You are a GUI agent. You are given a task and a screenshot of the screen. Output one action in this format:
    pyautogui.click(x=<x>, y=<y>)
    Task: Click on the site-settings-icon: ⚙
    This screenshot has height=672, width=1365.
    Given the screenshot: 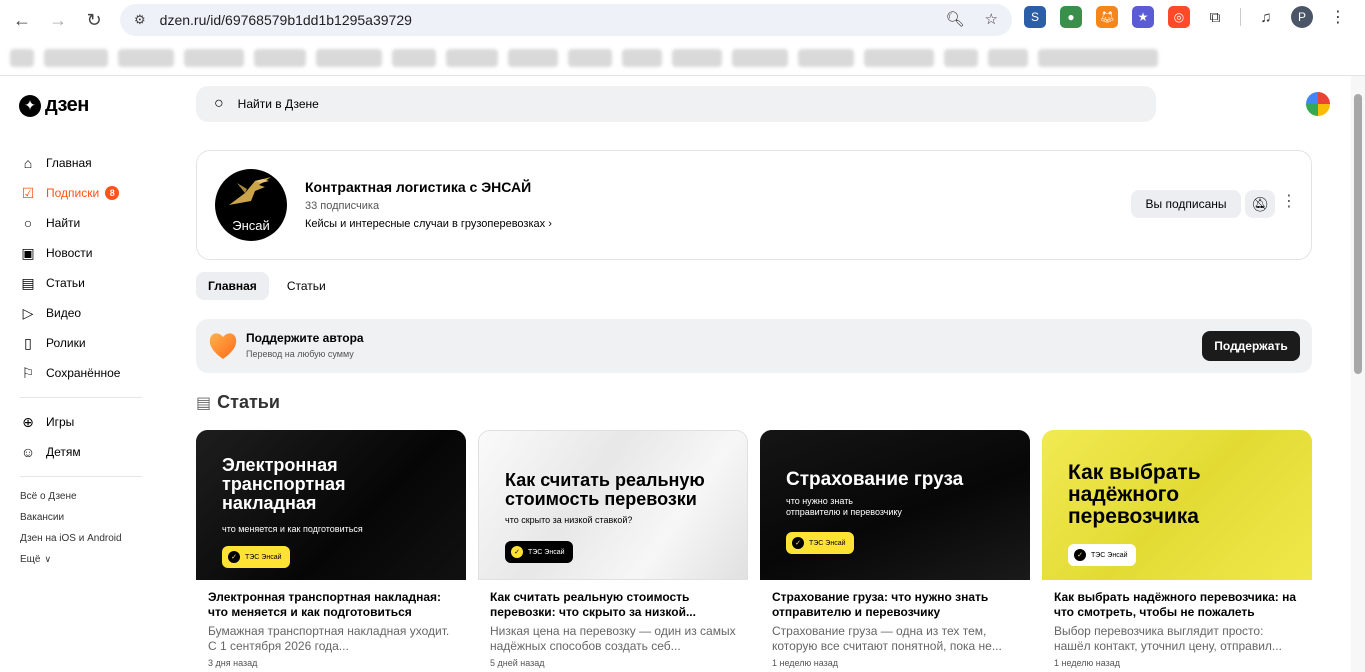 What is the action you would take?
    pyautogui.click(x=140, y=20)
    